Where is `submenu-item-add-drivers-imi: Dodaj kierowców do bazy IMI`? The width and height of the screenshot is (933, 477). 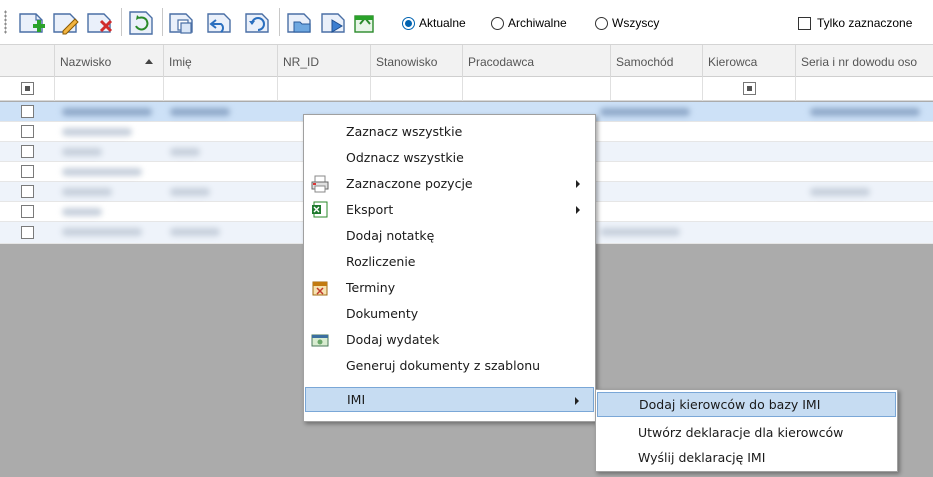 submenu-item-add-drivers-imi: Dodaj kierowców do bazy IMI is located at coordinates (746, 404).